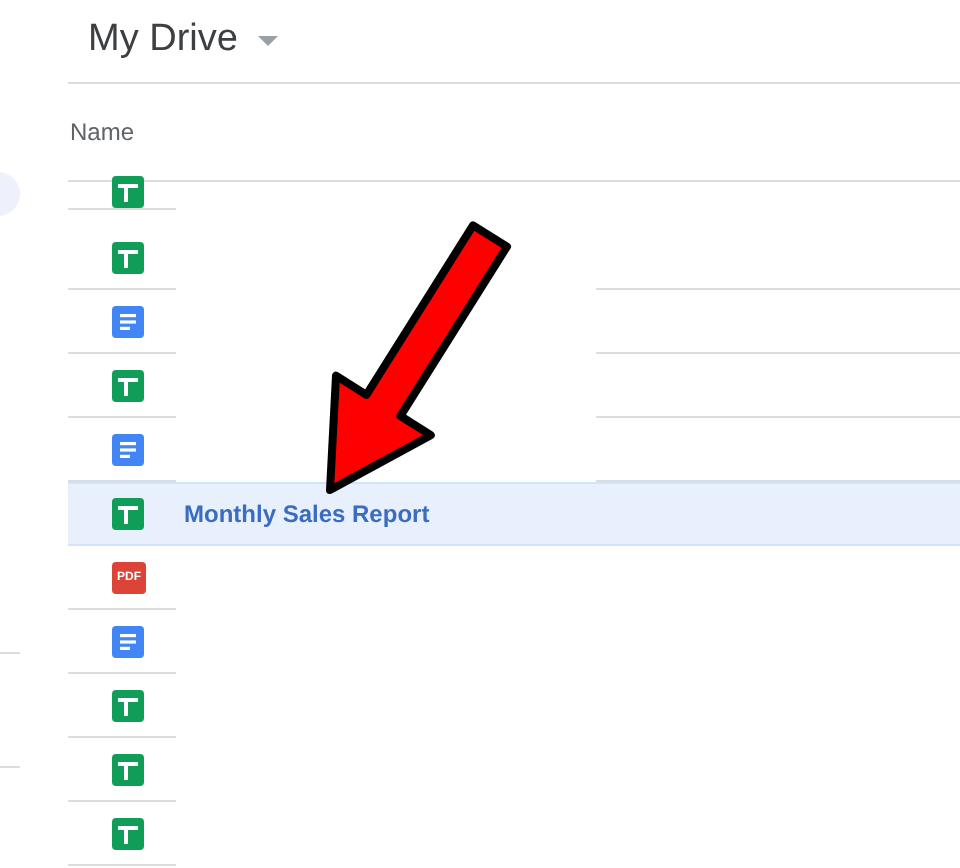 The image size is (960, 868). What do you see at coordinates (163, 40) in the screenshot?
I see `page-title: My Drive` at bounding box center [163, 40].